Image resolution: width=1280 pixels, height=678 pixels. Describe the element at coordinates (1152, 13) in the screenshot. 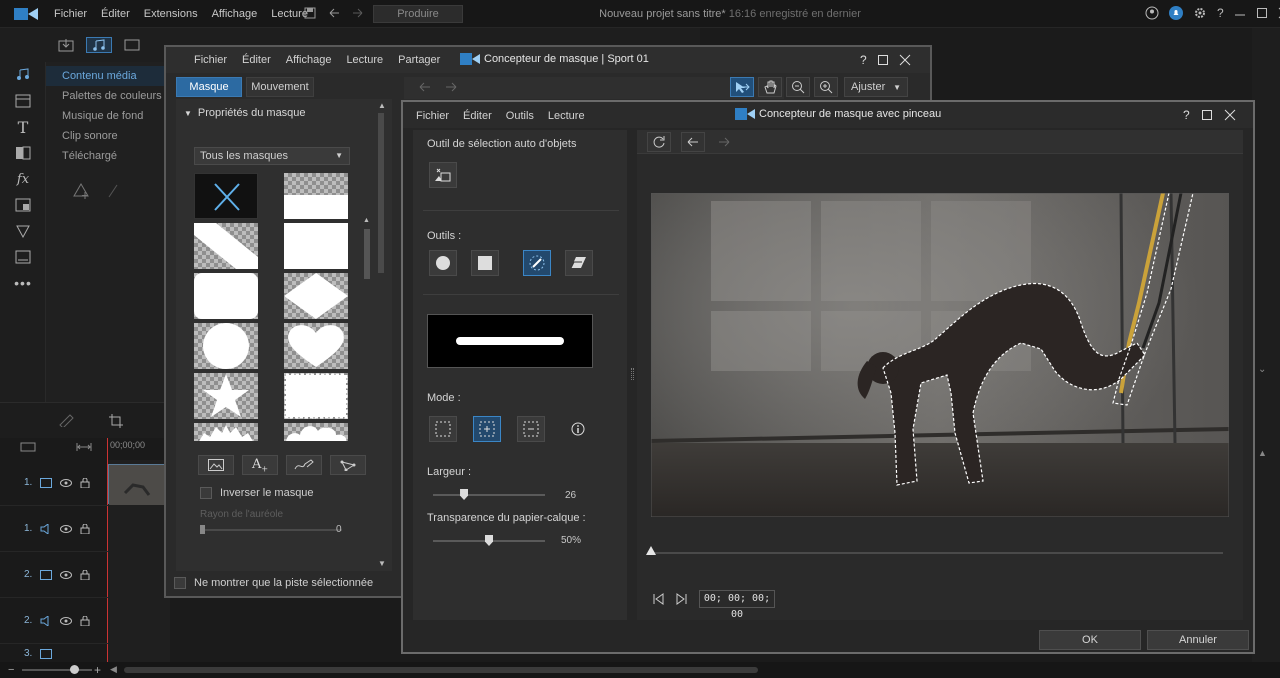

I see `account-icon` at that location.